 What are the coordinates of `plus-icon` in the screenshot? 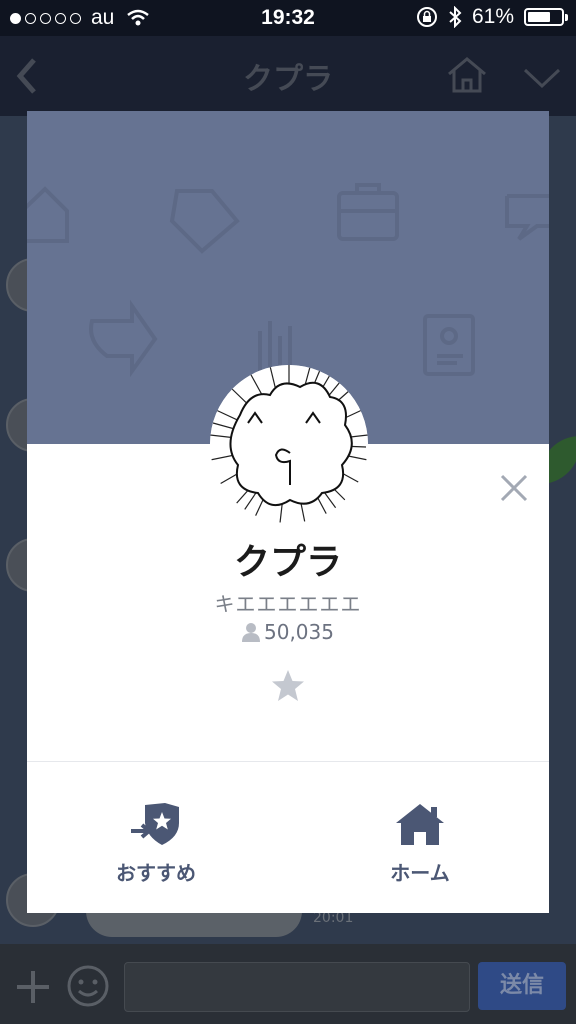 It's located at (33, 987).